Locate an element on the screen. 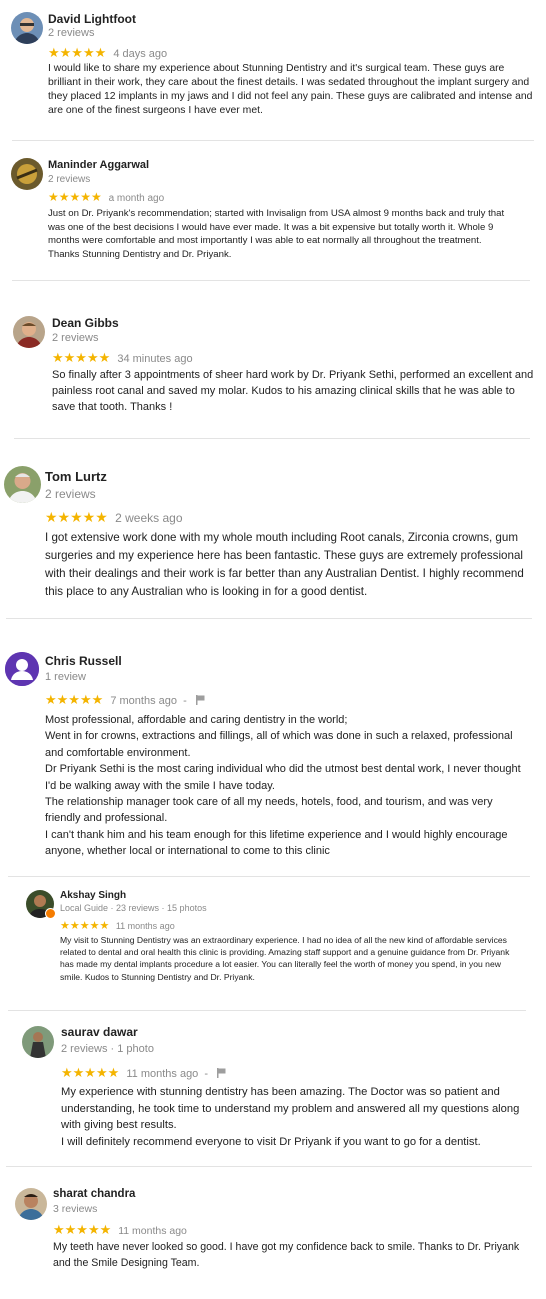  review-time: a month ago is located at coordinates (136, 198).